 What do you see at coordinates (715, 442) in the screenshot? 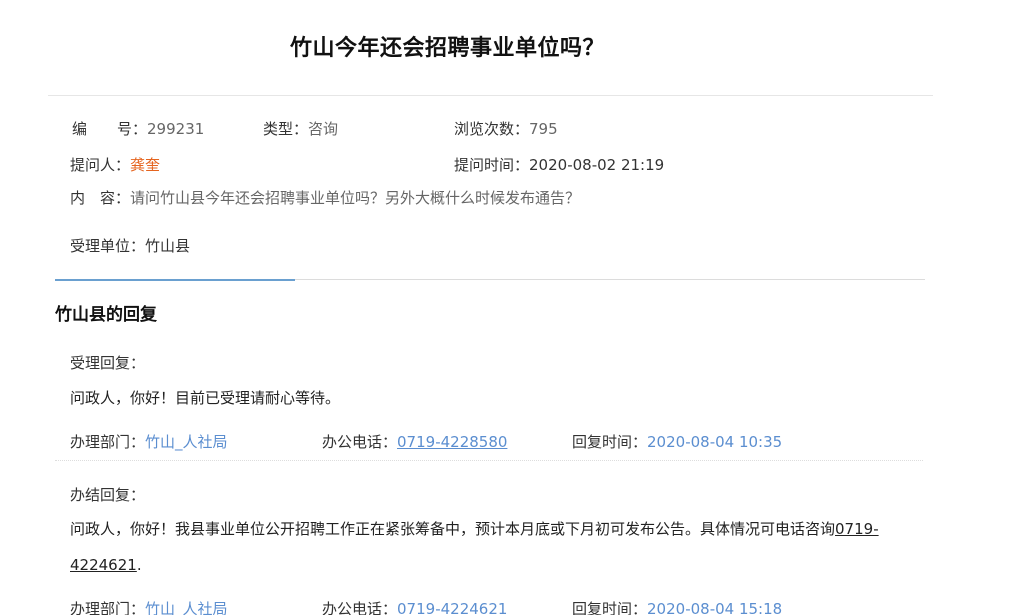
I see `accept-time-value: 2020-08-04 10:35` at bounding box center [715, 442].